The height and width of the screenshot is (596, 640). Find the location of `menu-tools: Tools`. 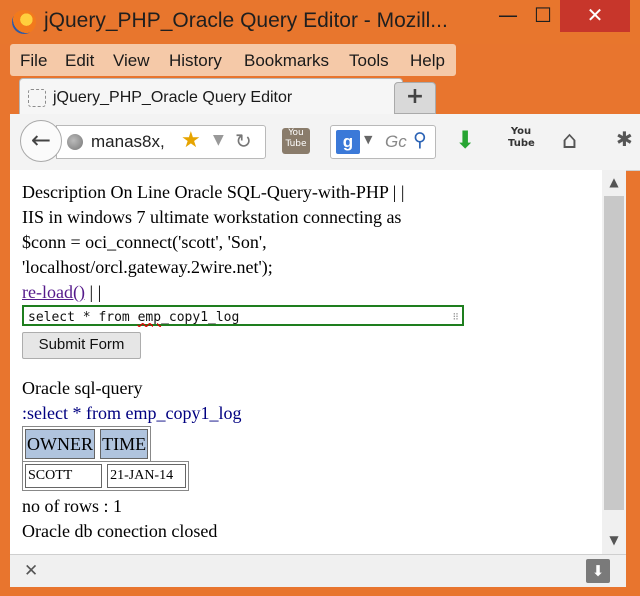

menu-tools: Tools is located at coordinates (369, 61).